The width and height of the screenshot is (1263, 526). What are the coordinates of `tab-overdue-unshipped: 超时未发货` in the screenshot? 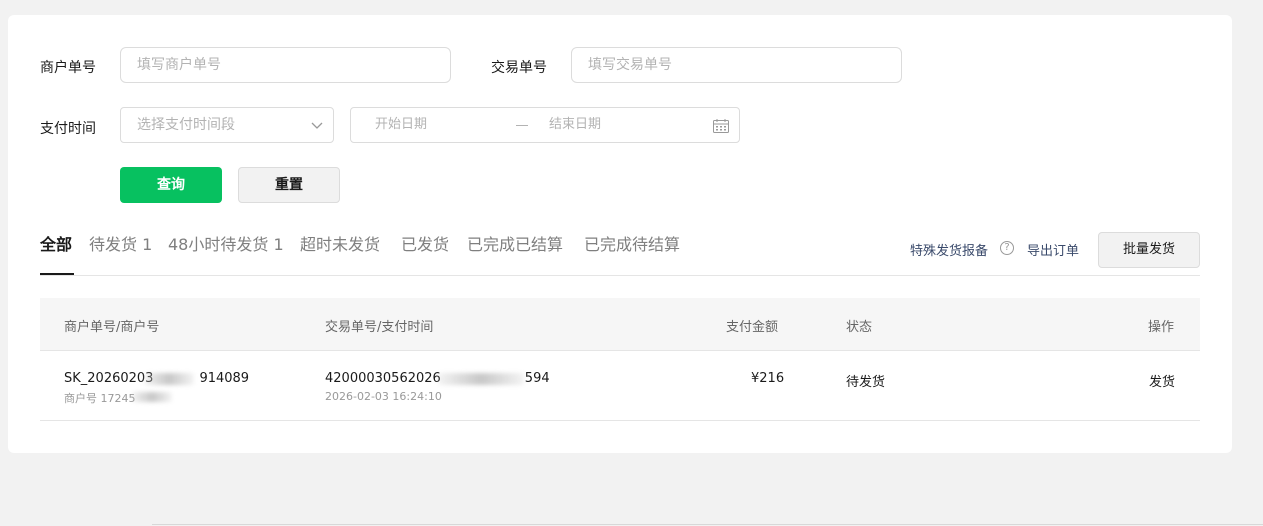 It's located at (340, 245).